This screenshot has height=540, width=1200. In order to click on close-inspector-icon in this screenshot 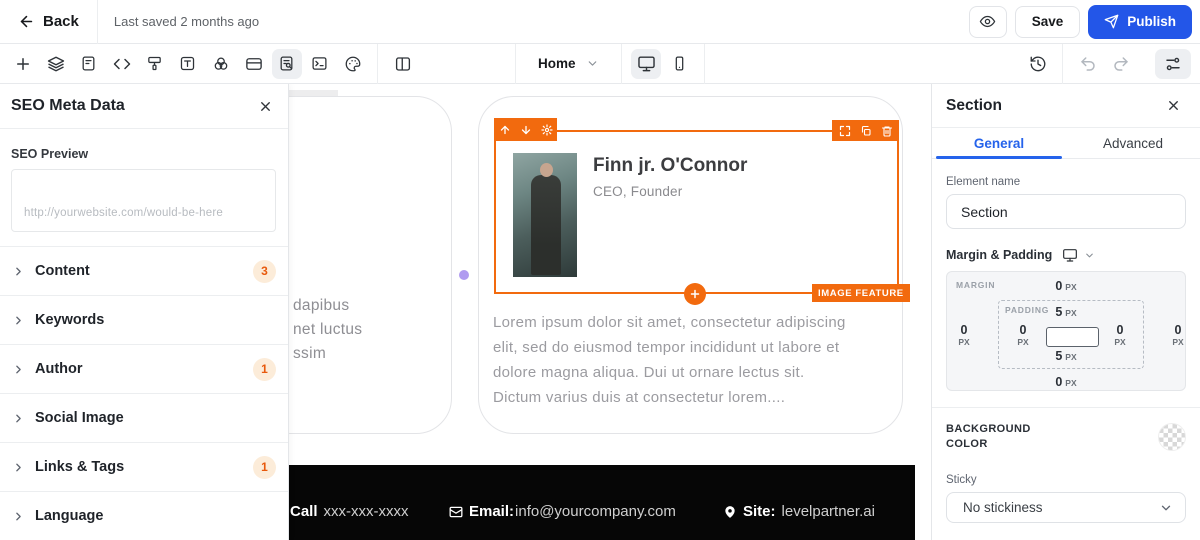, I will do `click(1173, 106)`.